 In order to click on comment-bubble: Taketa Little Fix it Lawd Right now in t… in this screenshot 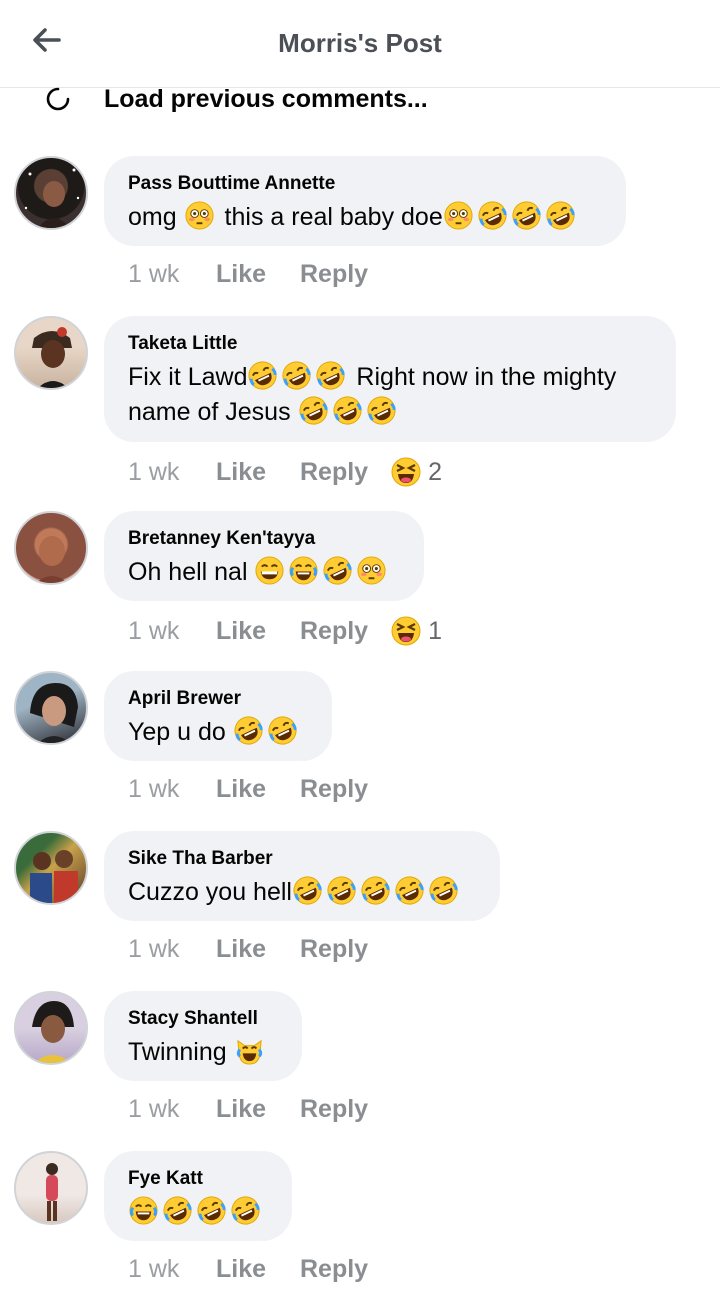, I will do `click(390, 379)`.